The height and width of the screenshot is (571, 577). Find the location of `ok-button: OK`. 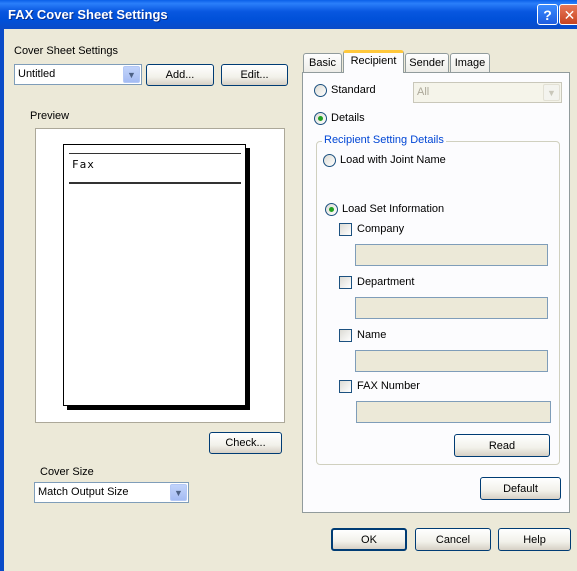

ok-button: OK is located at coordinates (369, 539).